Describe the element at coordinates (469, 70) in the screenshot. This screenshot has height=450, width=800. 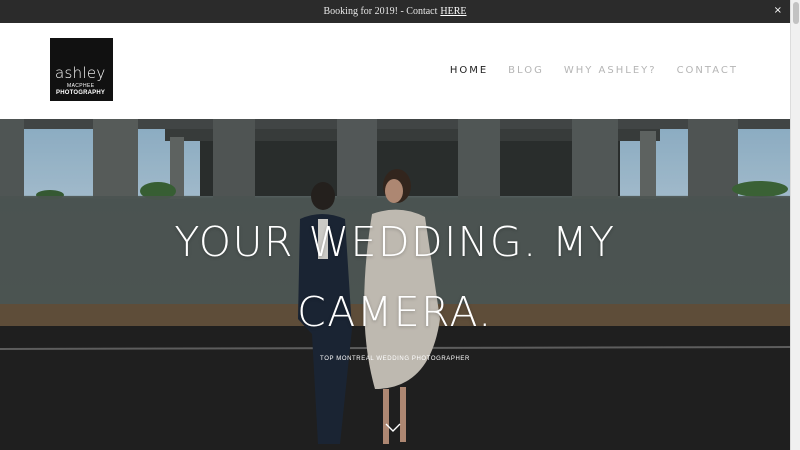
I see `nav-item-home: HOME` at that location.